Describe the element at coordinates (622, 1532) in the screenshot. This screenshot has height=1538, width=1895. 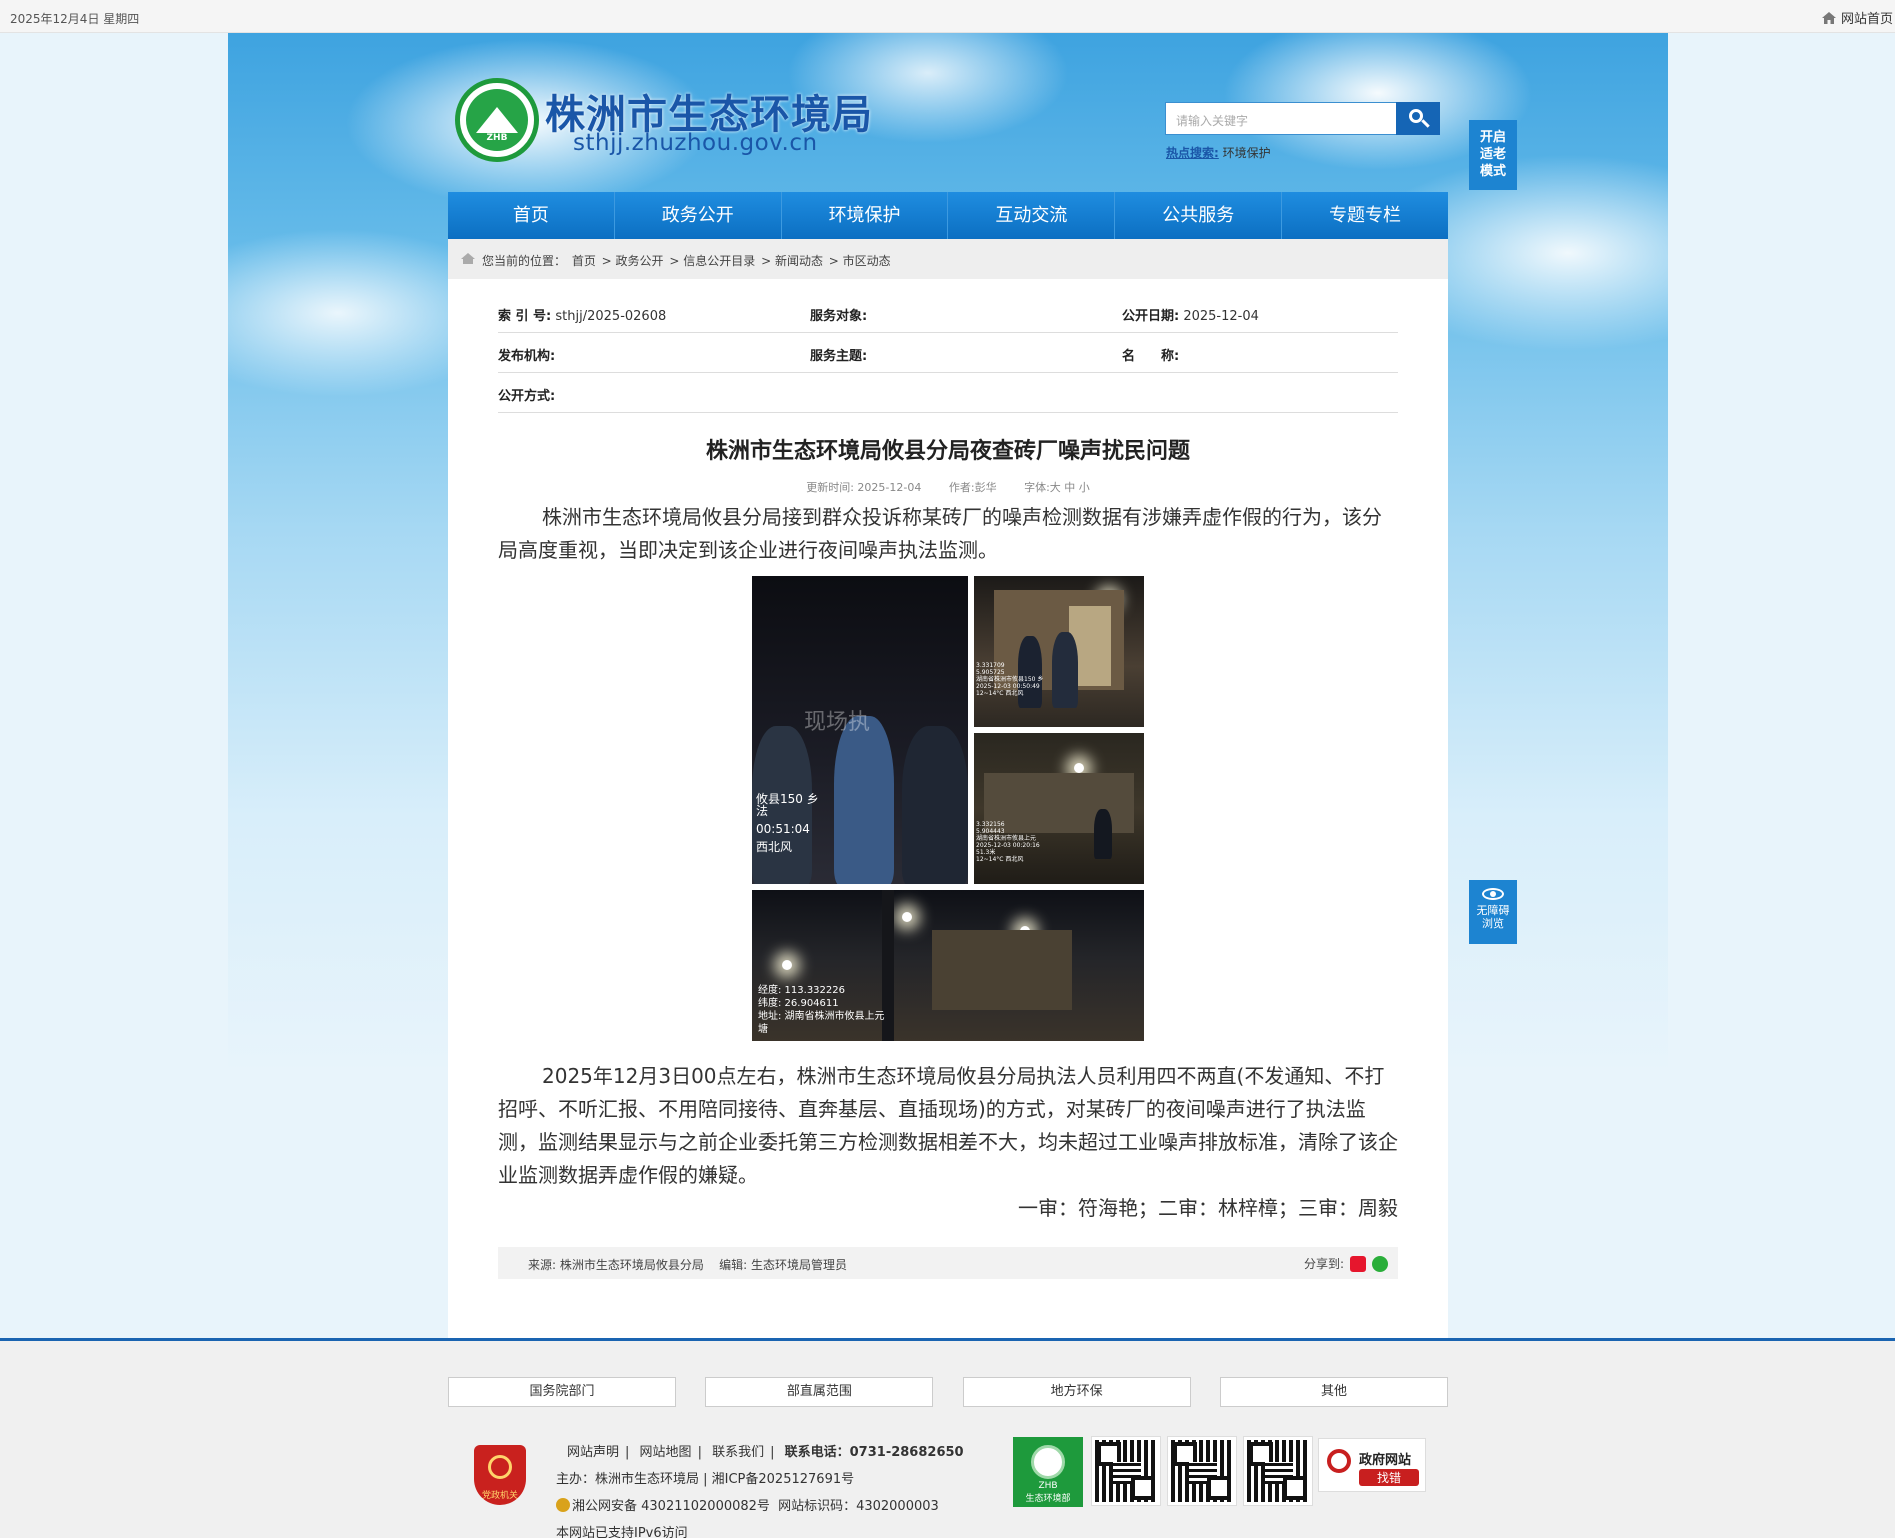
I see `footer-ipv6: 本网站已支持IPv6访问` at that location.